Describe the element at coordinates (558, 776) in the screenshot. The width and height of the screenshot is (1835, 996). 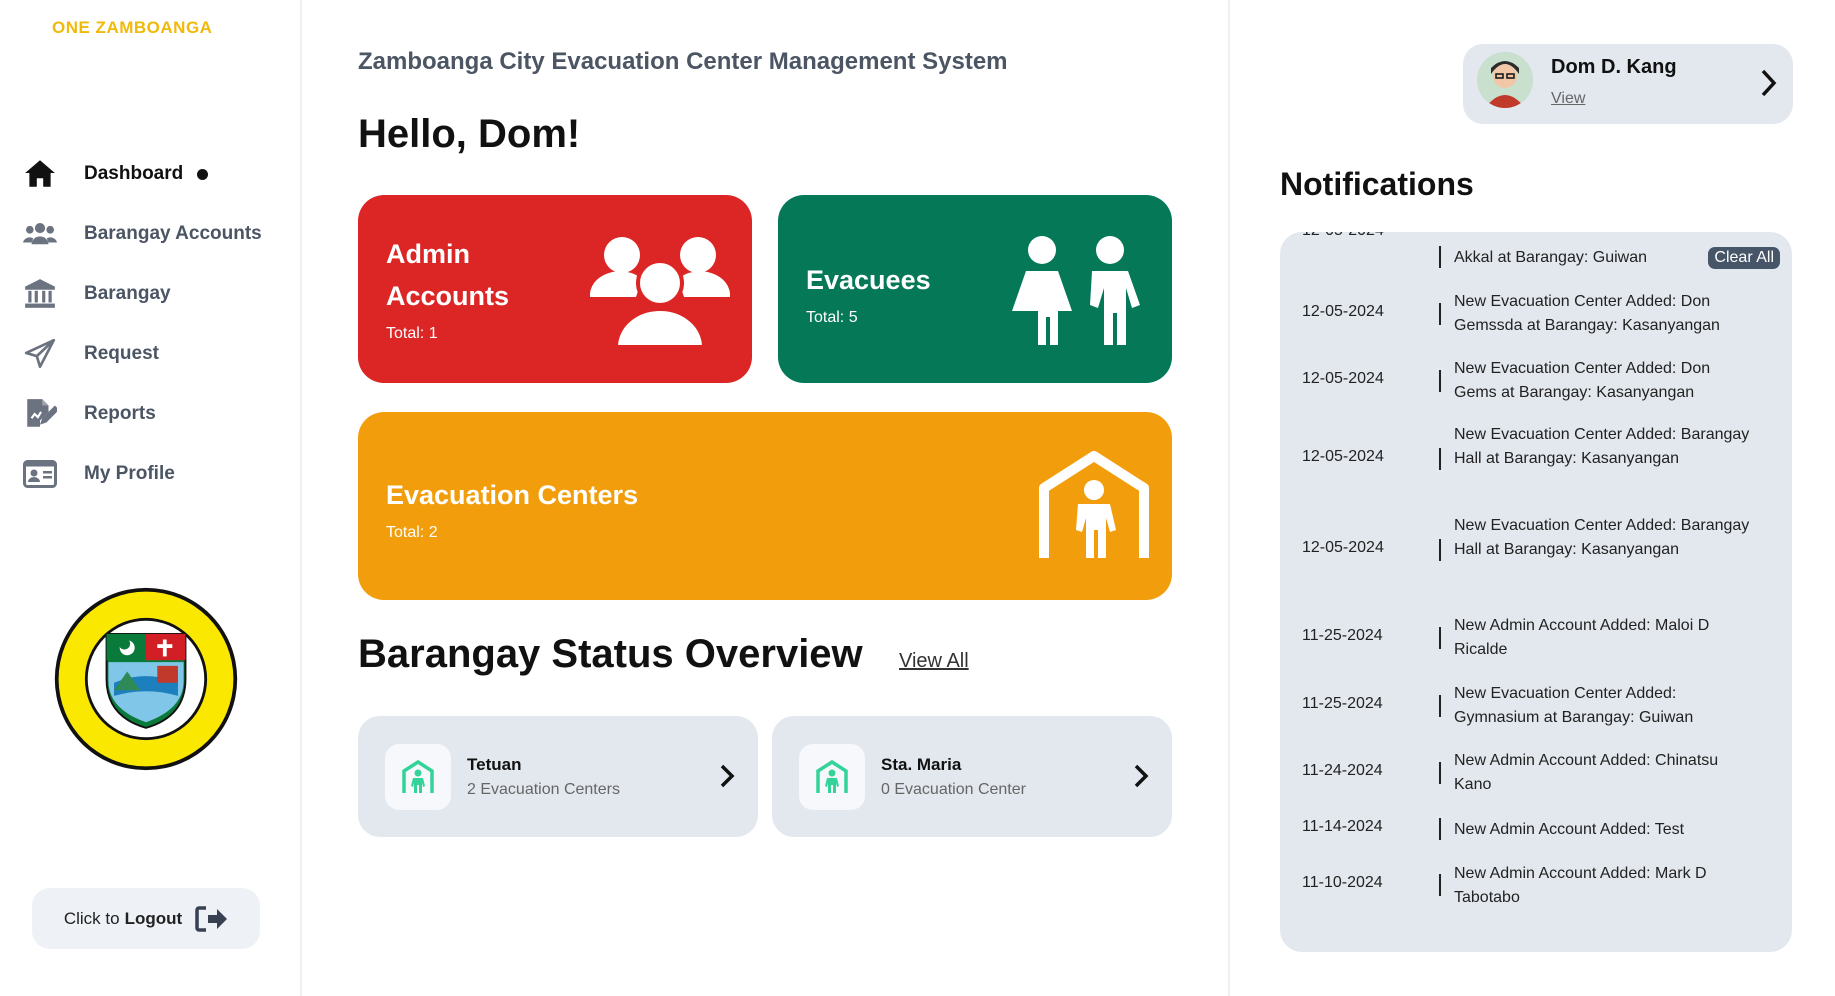
I see `barangay-card-tetuan: Tetuan 2 Evacuation Centers` at that location.